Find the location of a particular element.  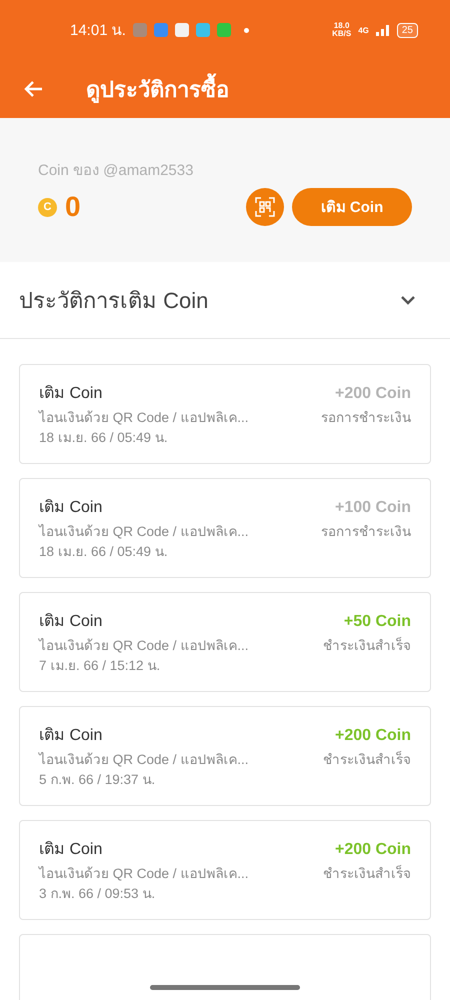

status-time: 14:01 น. is located at coordinates (98, 31).